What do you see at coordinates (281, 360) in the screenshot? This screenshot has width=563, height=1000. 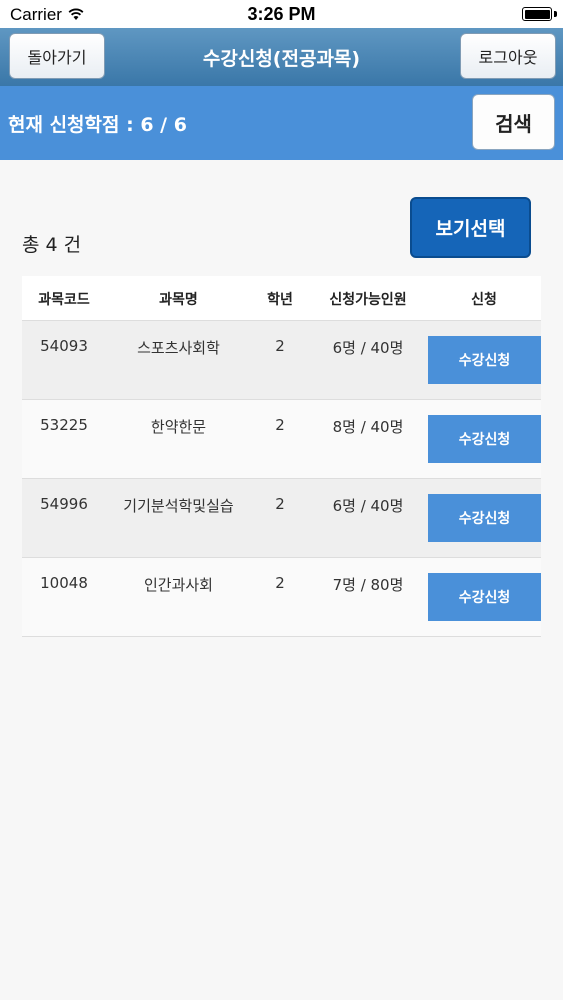 I see `table-row: 54093 스포츠사회학 2 6명 / 40명 수강신청` at bounding box center [281, 360].